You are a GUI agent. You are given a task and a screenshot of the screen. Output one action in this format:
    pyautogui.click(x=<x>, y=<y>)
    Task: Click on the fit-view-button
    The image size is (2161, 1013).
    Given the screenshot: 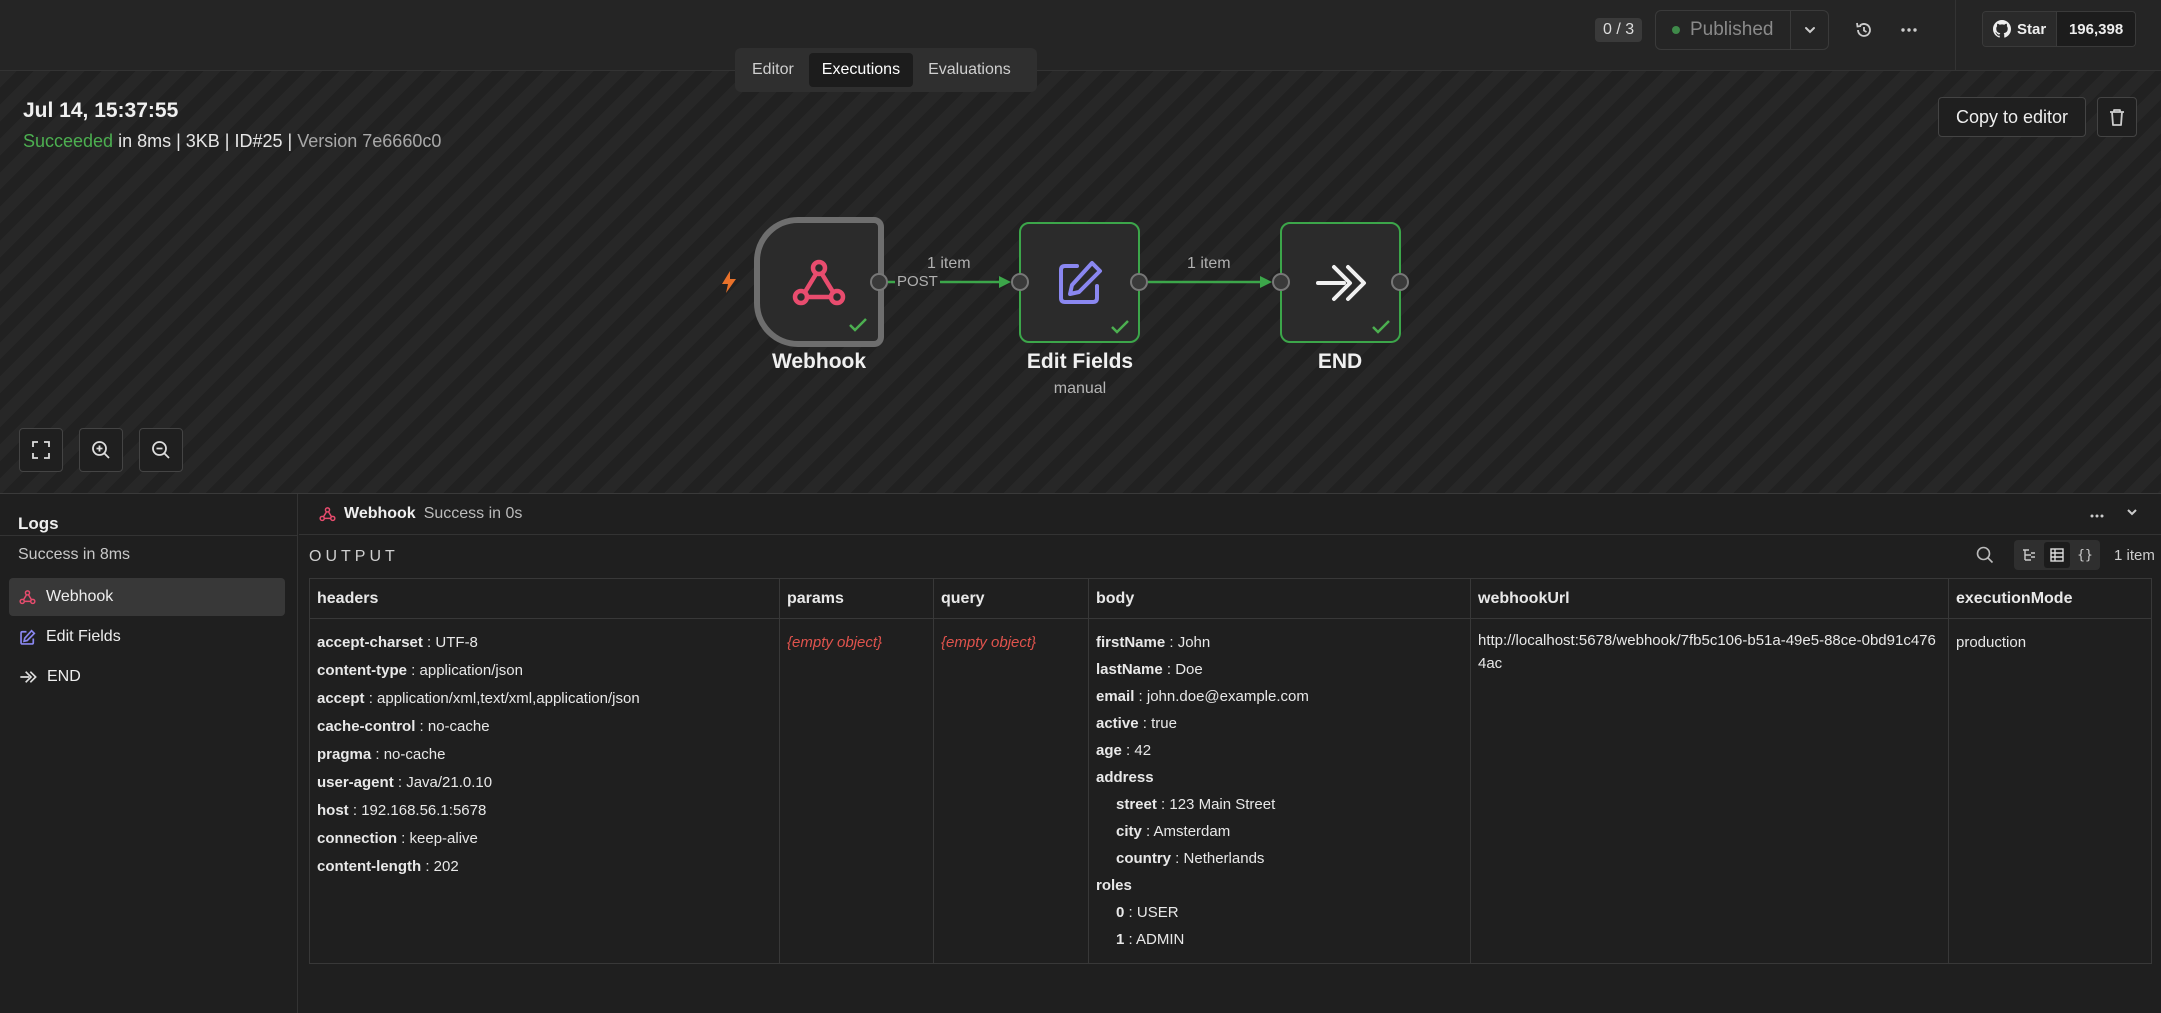 What is the action you would take?
    pyautogui.click(x=41, y=450)
    